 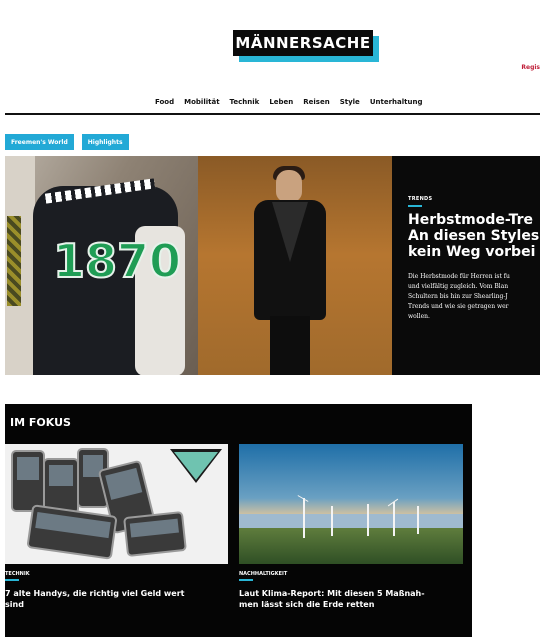 I want to click on hero-image-jacket: 1870, so click(x=101, y=265).